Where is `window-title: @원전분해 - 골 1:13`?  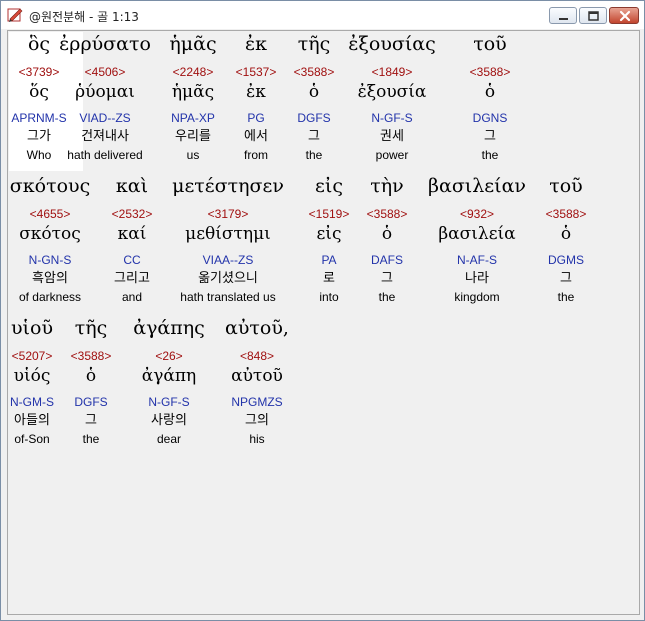
window-title: @원전분해 - 골 1:13 is located at coordinates (84, 17).